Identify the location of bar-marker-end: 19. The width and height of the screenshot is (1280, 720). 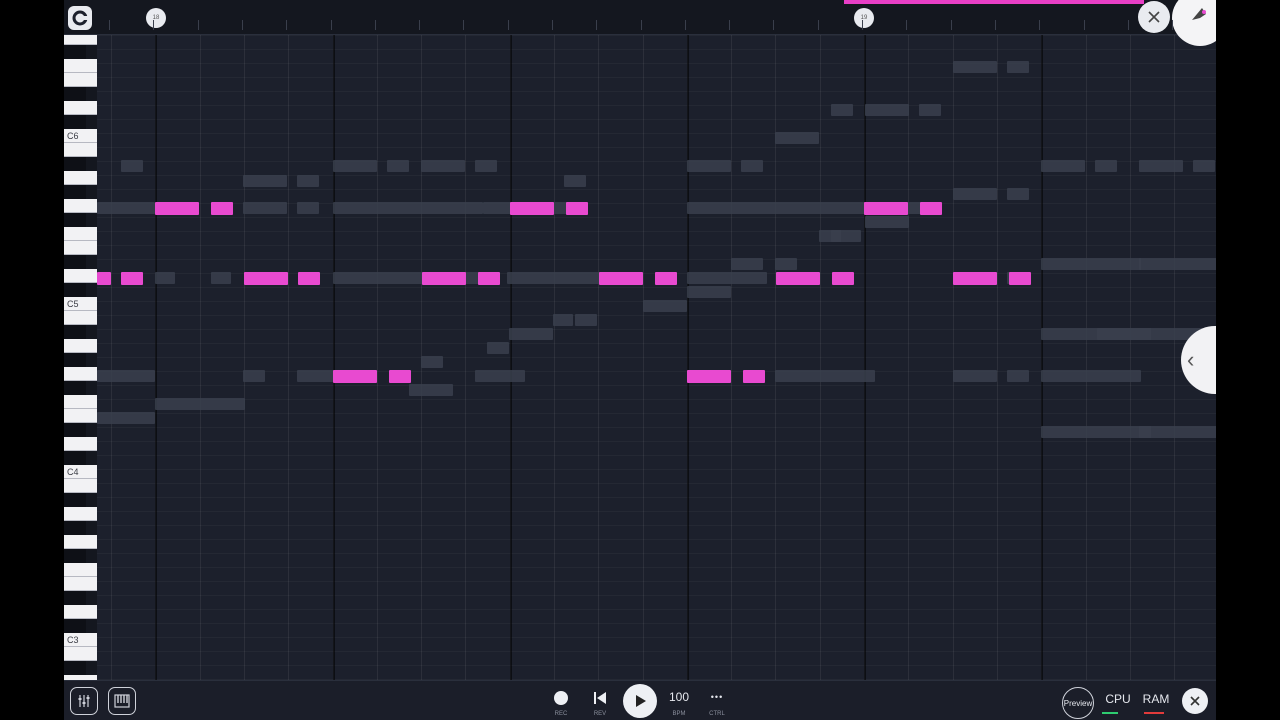
(864, 18).